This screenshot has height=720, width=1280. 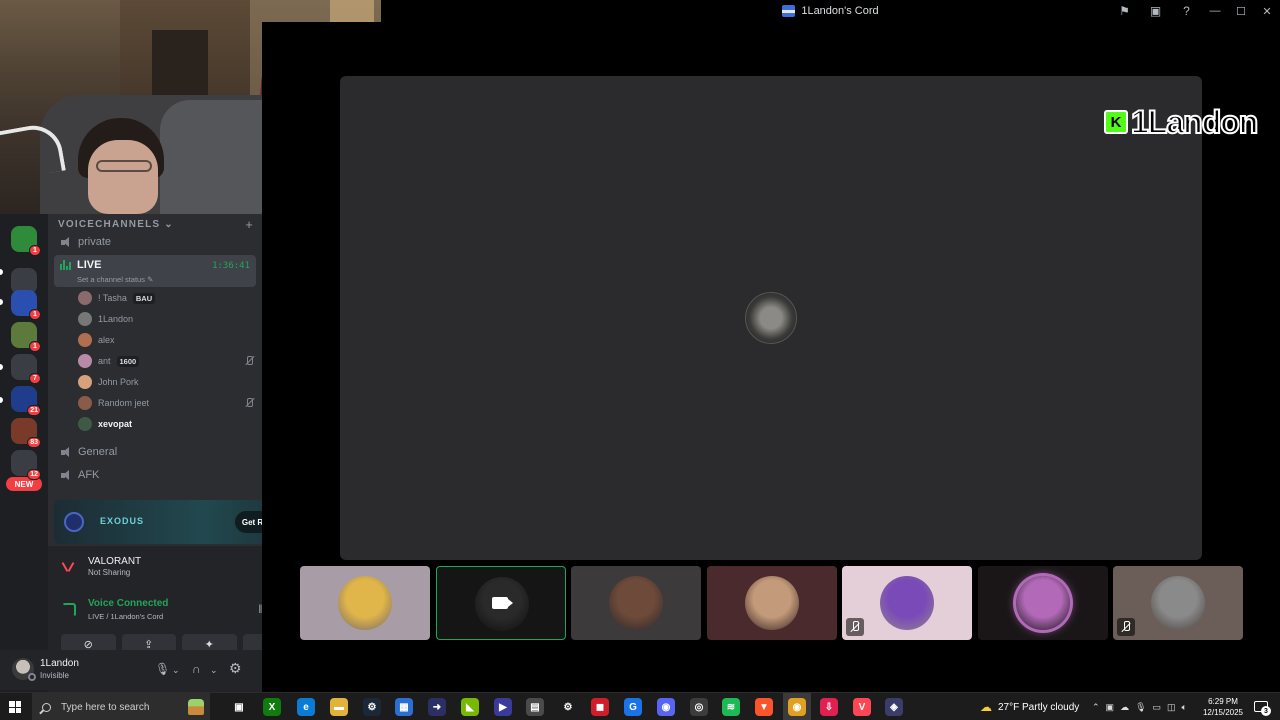 I want to click on voice-category-header: VOICECHANNELS ⌄ +, so click(x=156, y=224).